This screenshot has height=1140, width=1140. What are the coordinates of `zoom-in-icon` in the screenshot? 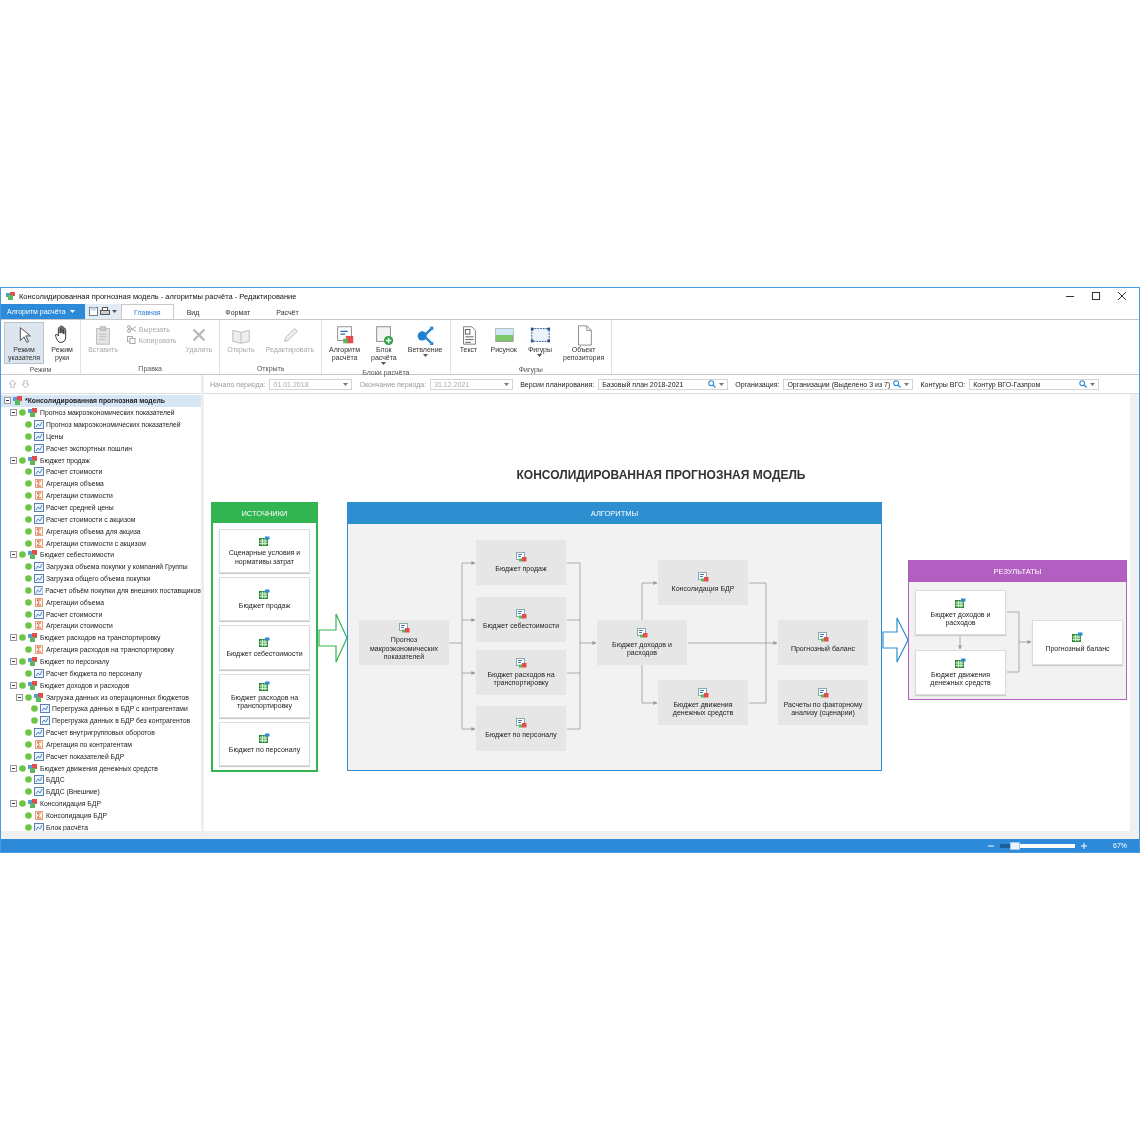 It's located at (1084, 845).